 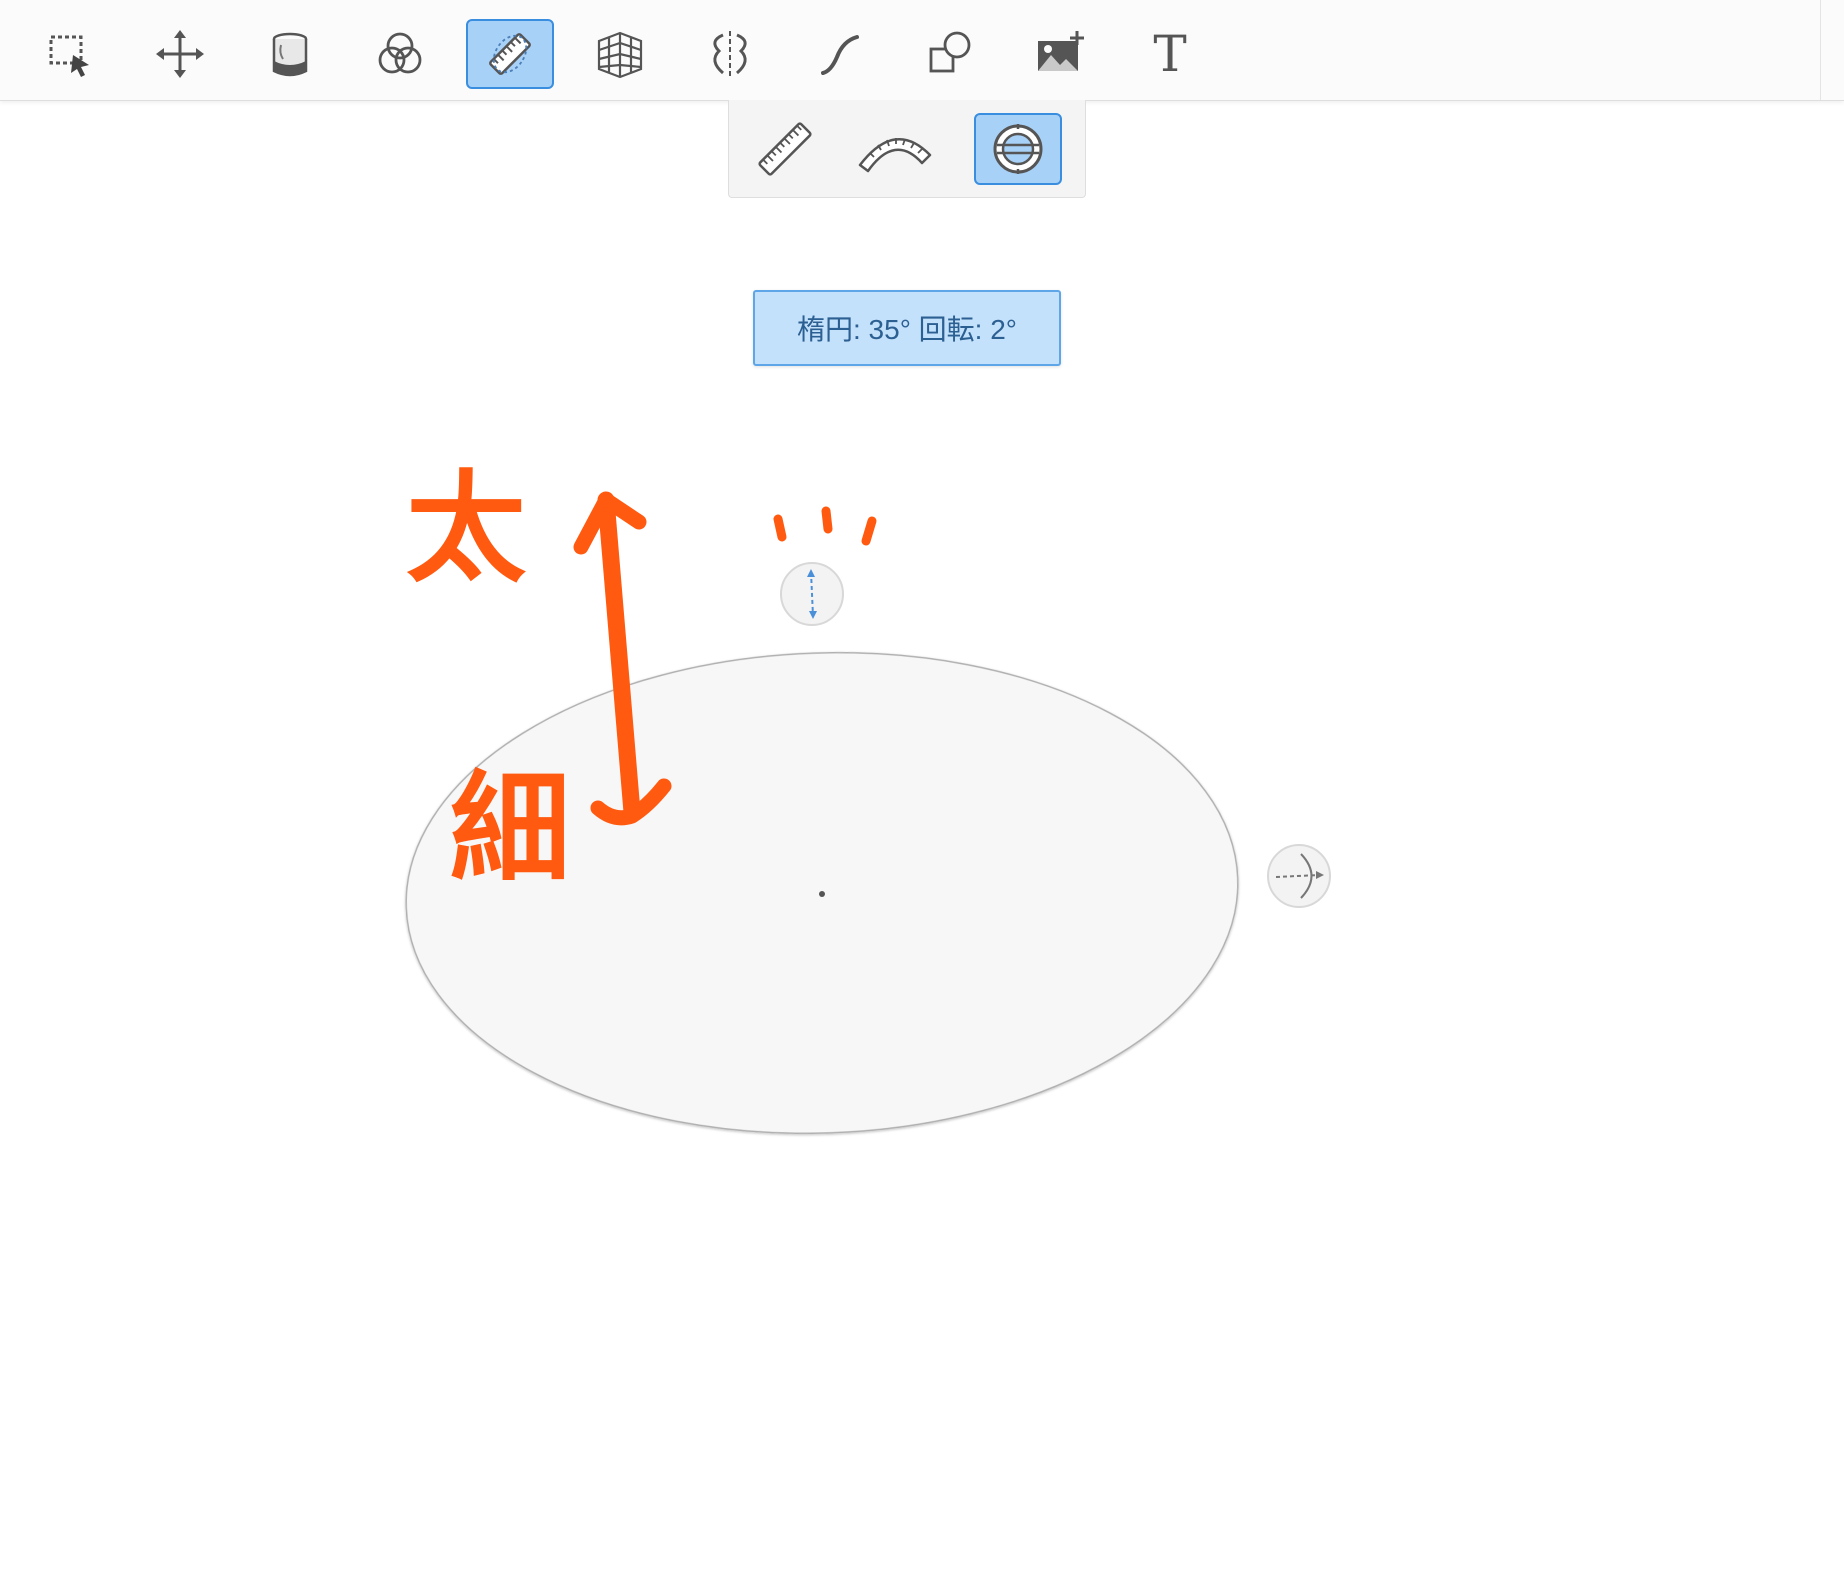 What do you see at coordinates (1820, 50) in the screenshot?
I see `toolbar-edge` at bounding box center [1820, 50].